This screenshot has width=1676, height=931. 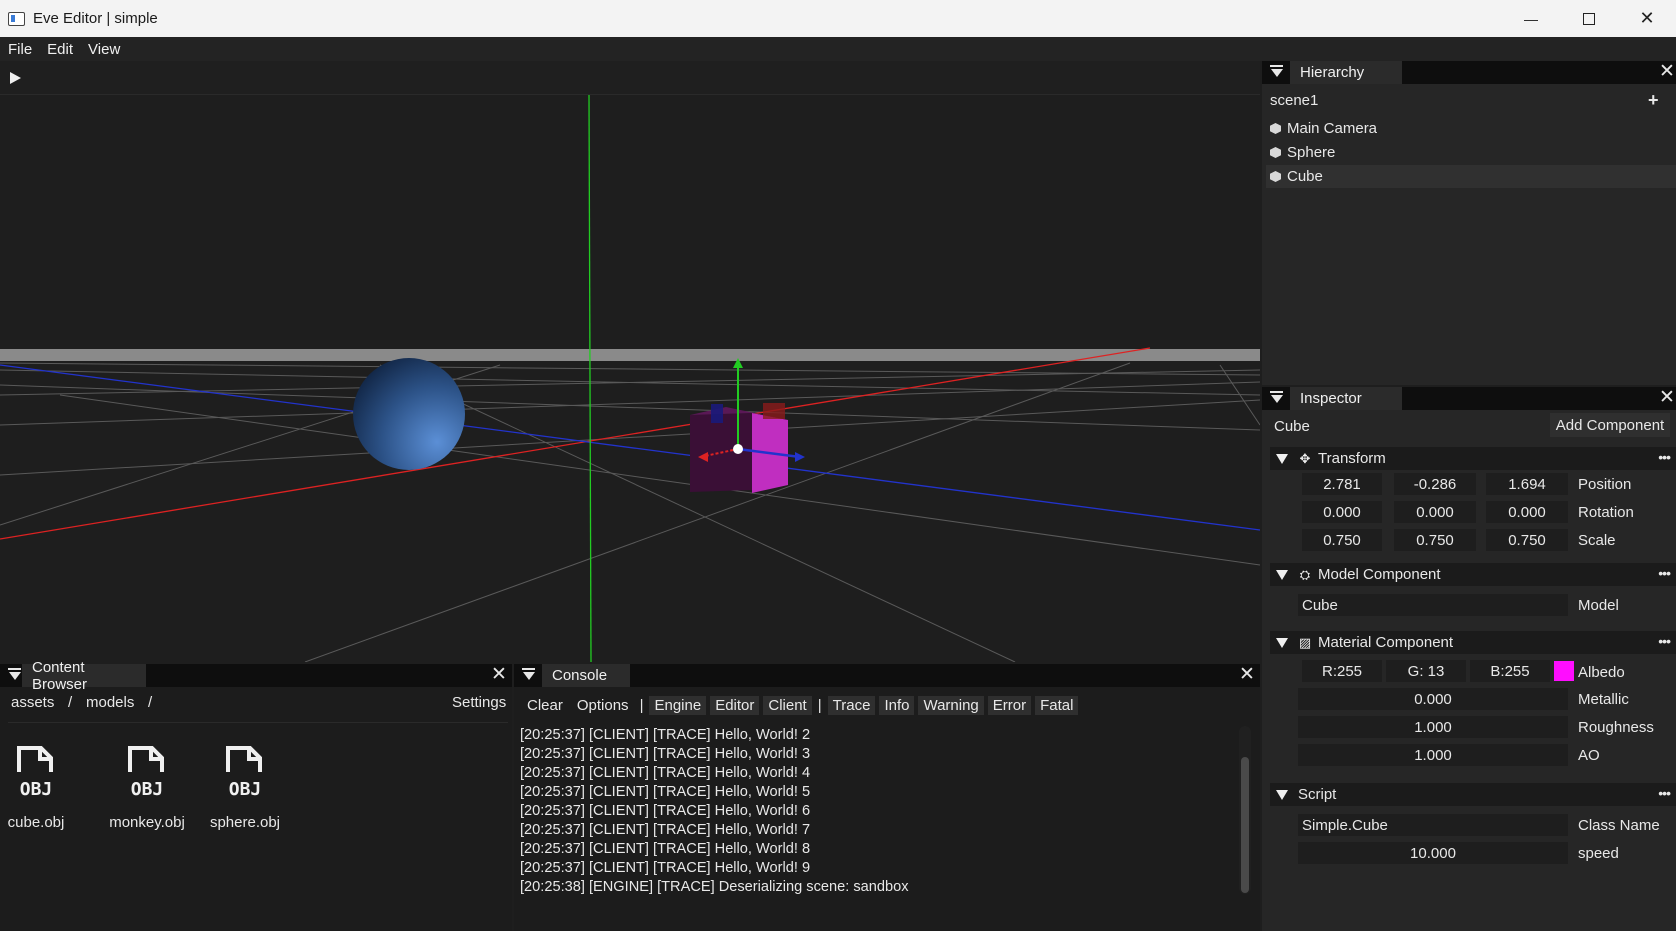 What do you see at coordinates (1473, 794) in the screenshot?
I see `script-section-header: Script •••` at bounding box center [1473, 794].